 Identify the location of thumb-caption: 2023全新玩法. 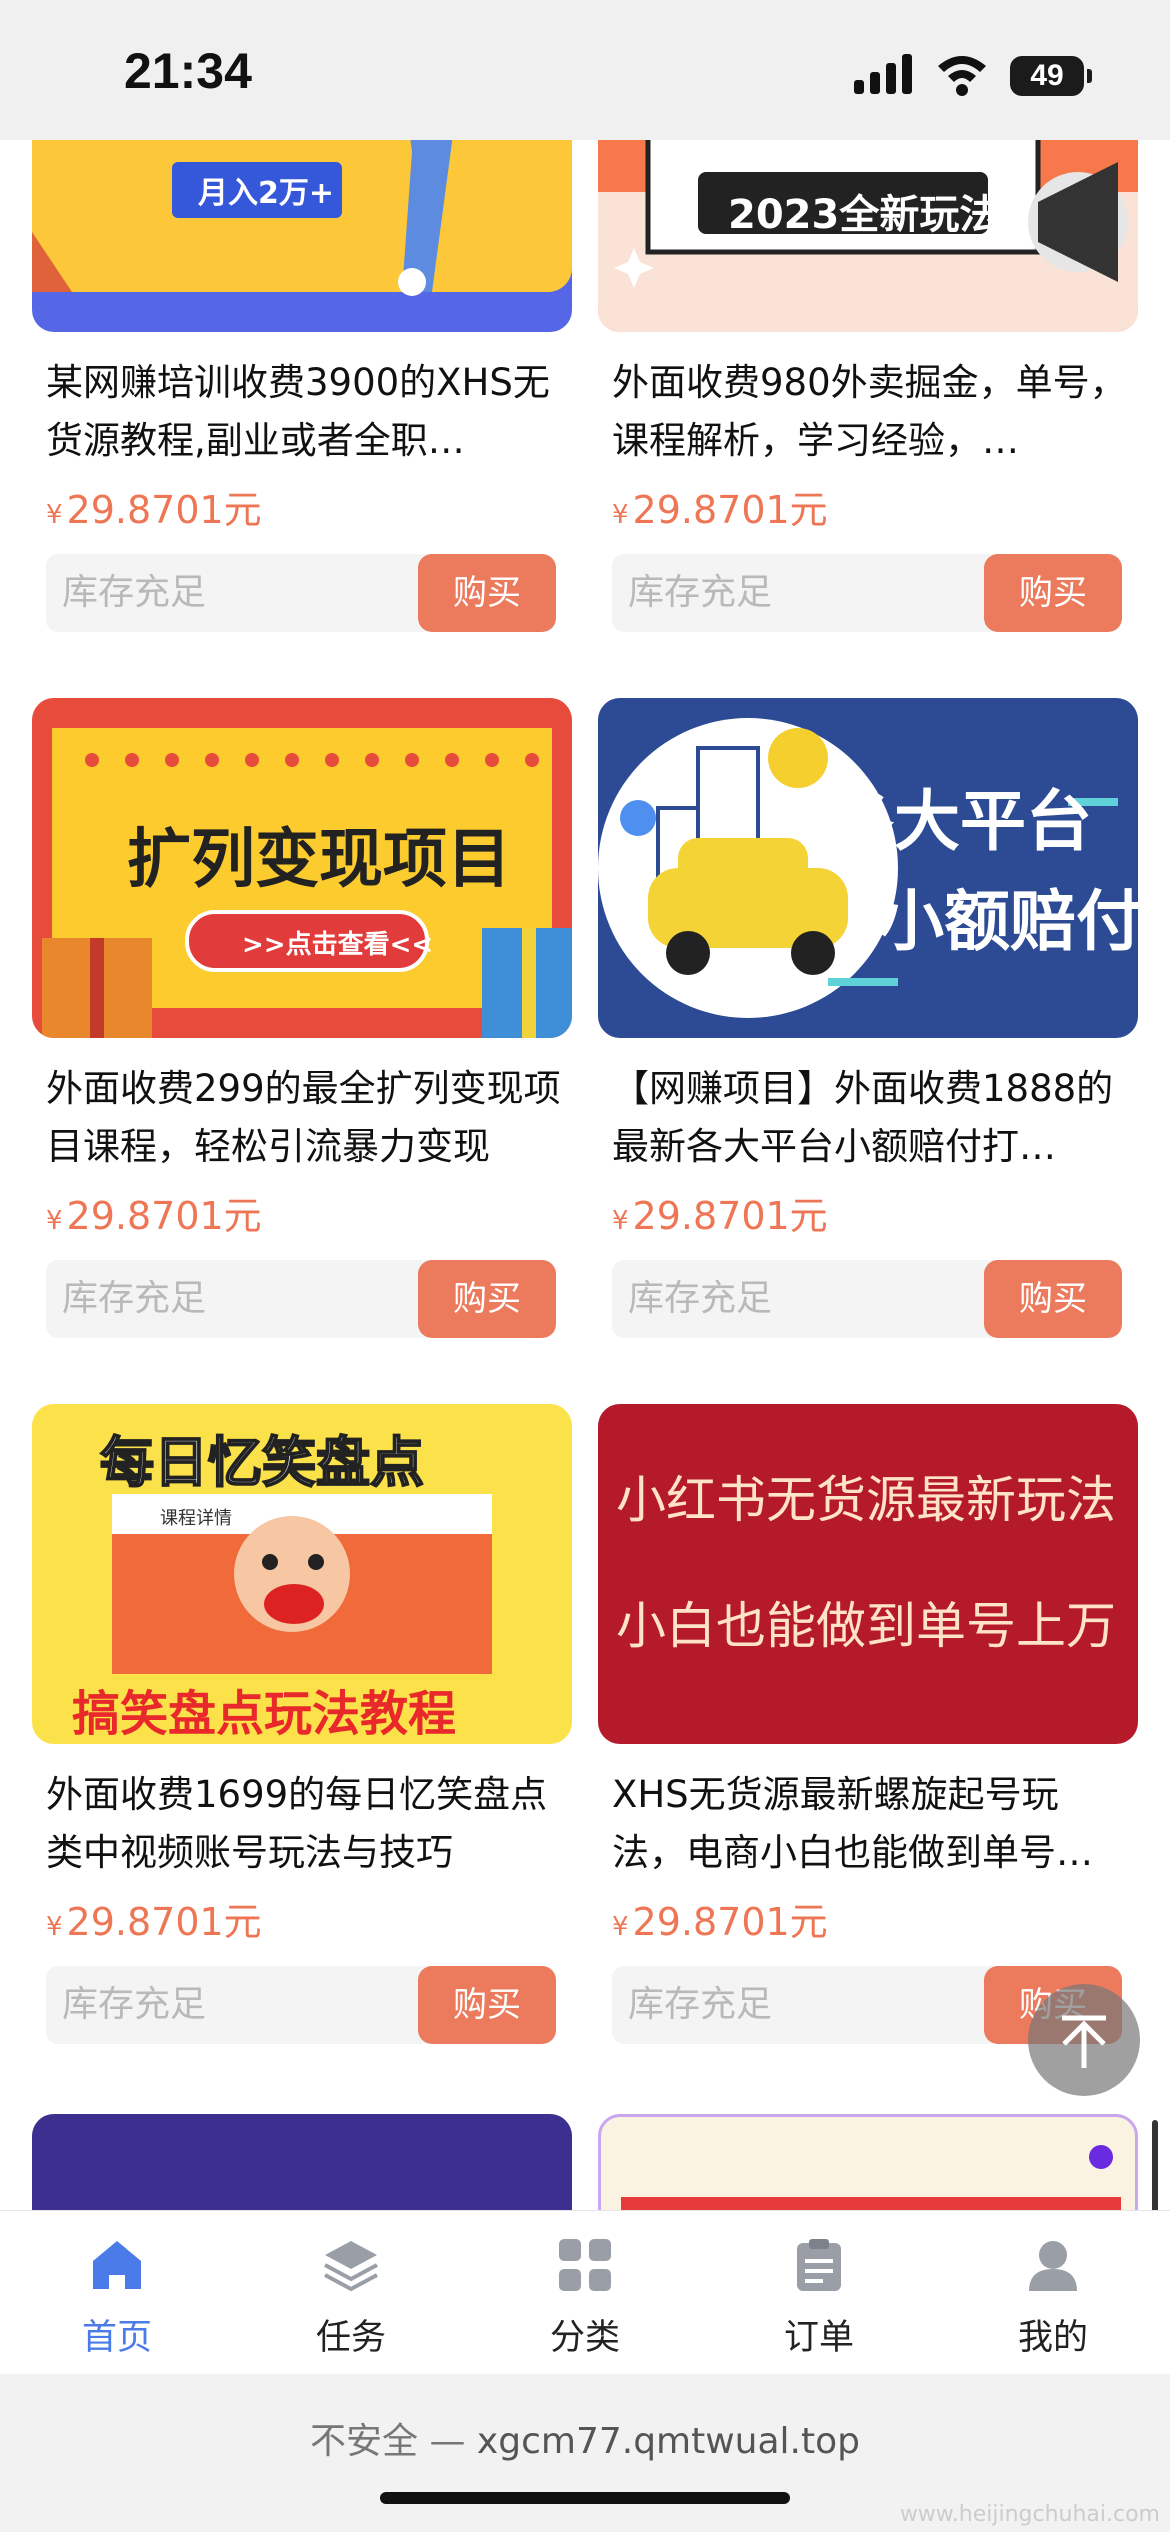
(864, 215).